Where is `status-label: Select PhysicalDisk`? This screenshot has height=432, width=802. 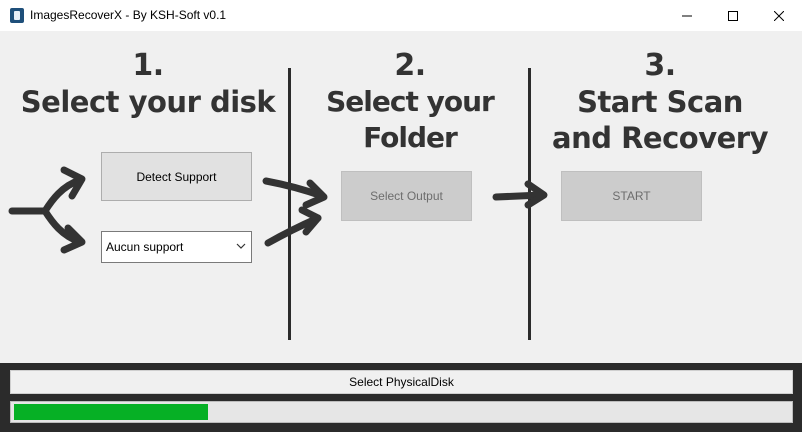 status-label: Select PhysicalDisk is located at coordinates (401, 382).